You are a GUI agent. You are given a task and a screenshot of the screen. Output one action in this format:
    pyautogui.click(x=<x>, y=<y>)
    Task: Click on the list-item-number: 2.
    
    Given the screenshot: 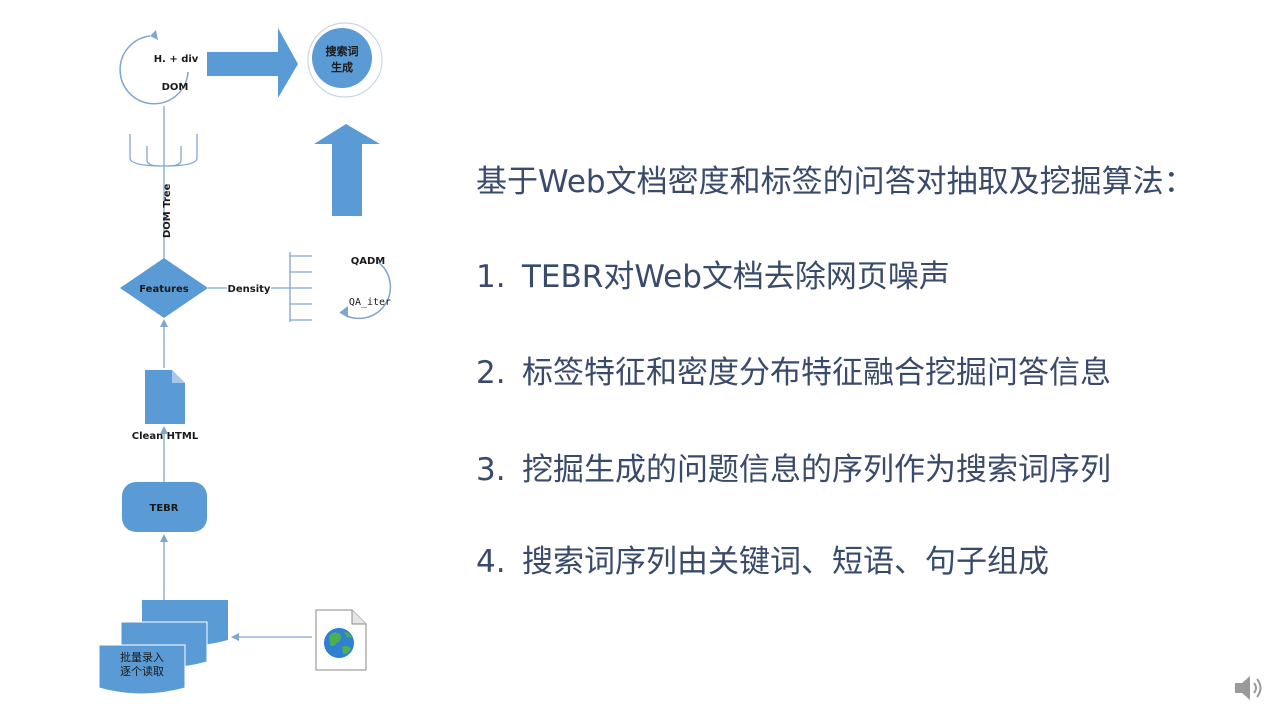 What is the action you would take?
    pyautogui.click(x=491, y=373)
    